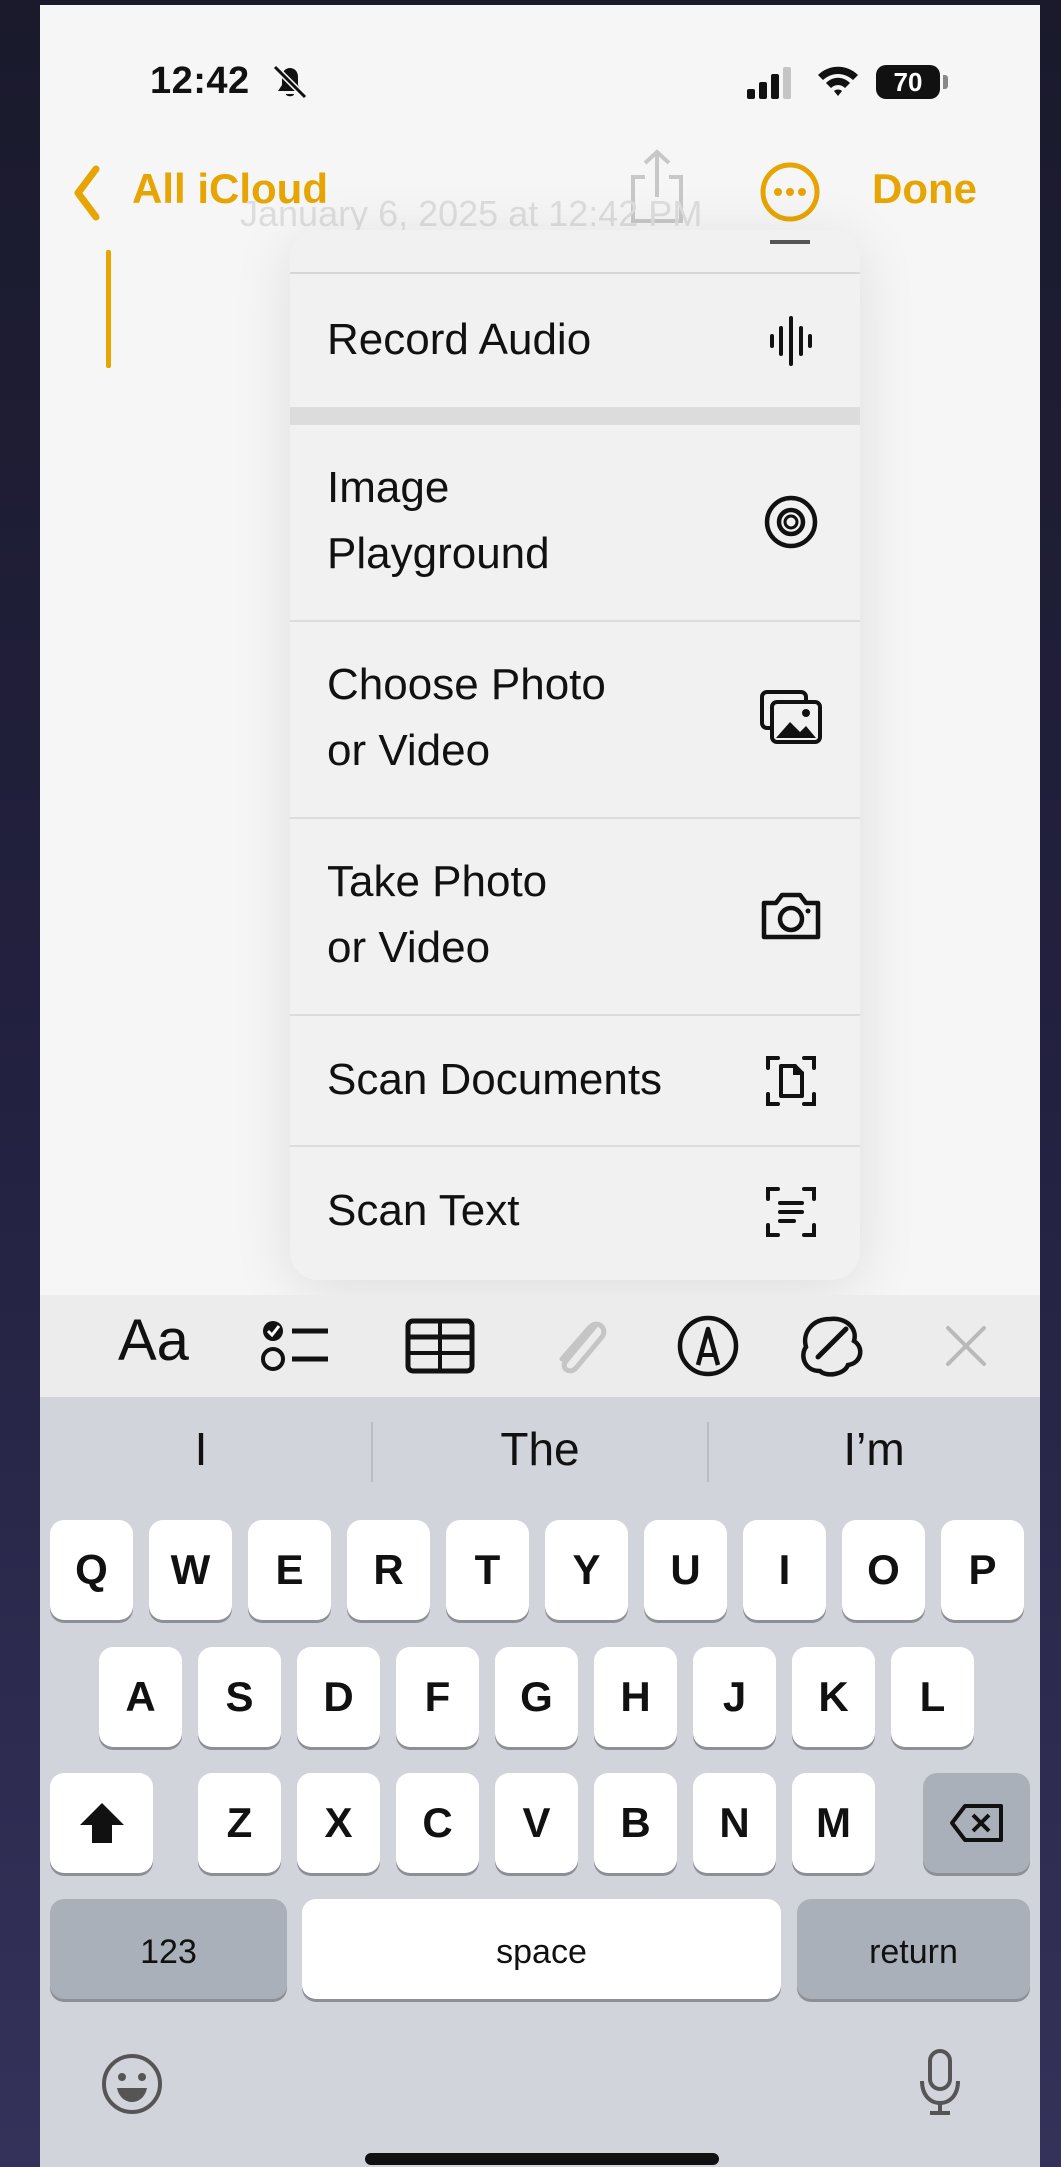  Describe the element at coordinates (575, 916) in the screenshot. I see `menu-item-take-photo: Take Photo or Video` at that location.